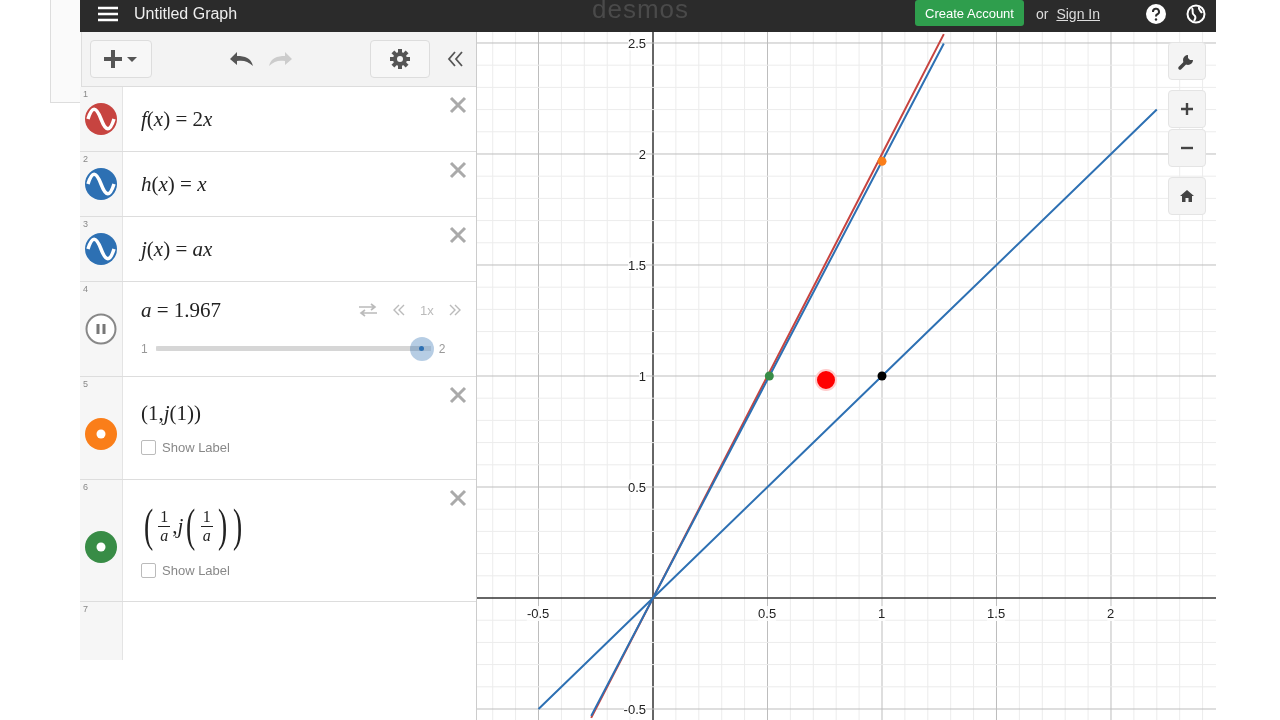 This screenshot has height=720, width=1280. I want to click on math-expression: f(x) = 2x, so click(299, 119).